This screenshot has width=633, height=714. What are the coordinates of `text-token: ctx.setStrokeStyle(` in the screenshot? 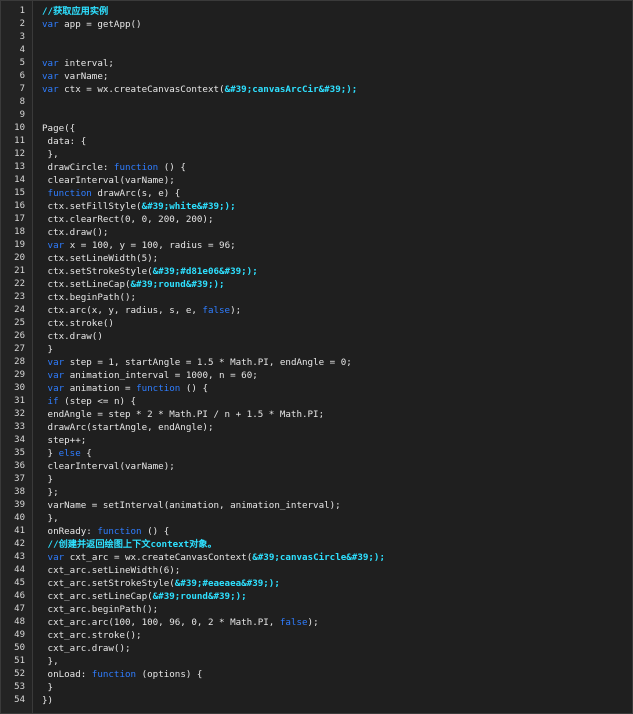 It's located at (97, 271).